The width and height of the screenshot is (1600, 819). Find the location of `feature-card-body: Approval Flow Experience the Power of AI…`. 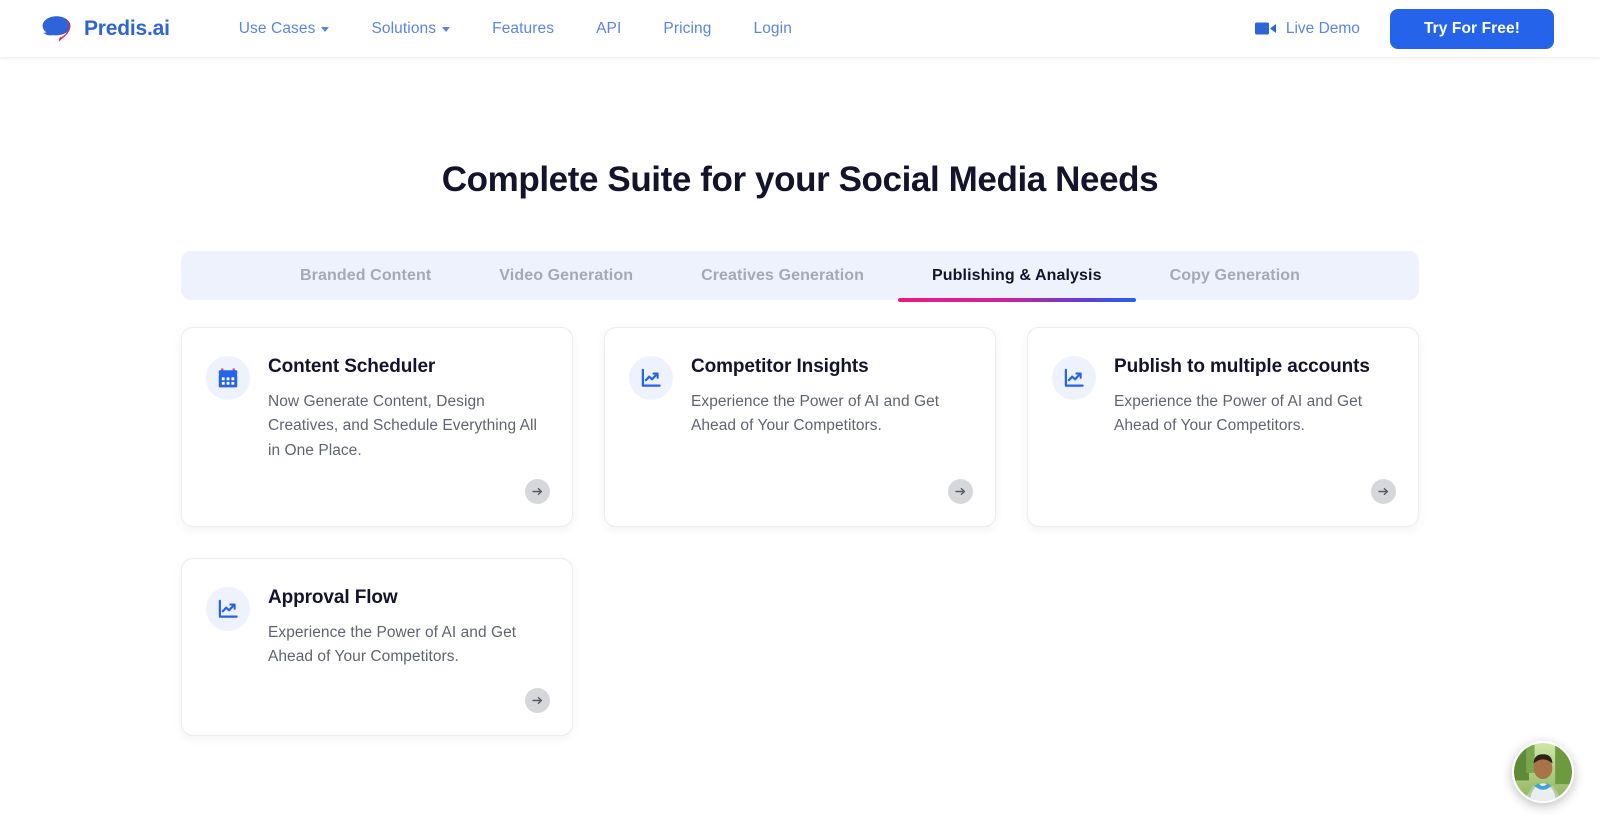

feature-card-body: Approval Flow Experience the Power of AI… is located at coordinates (408, 653).